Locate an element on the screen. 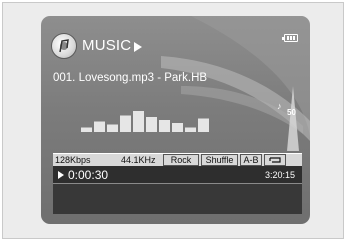  eq-preset-button: Rock is located at coordinates (181, 160).